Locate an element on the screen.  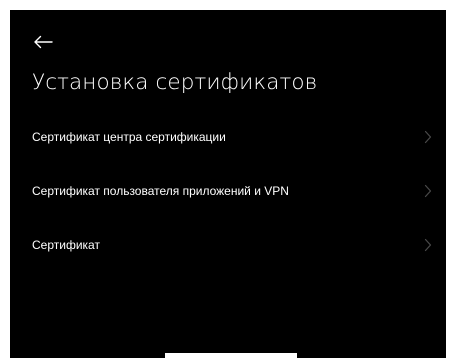
list-item-label: Сертификат is located at coordinates (66, 245).